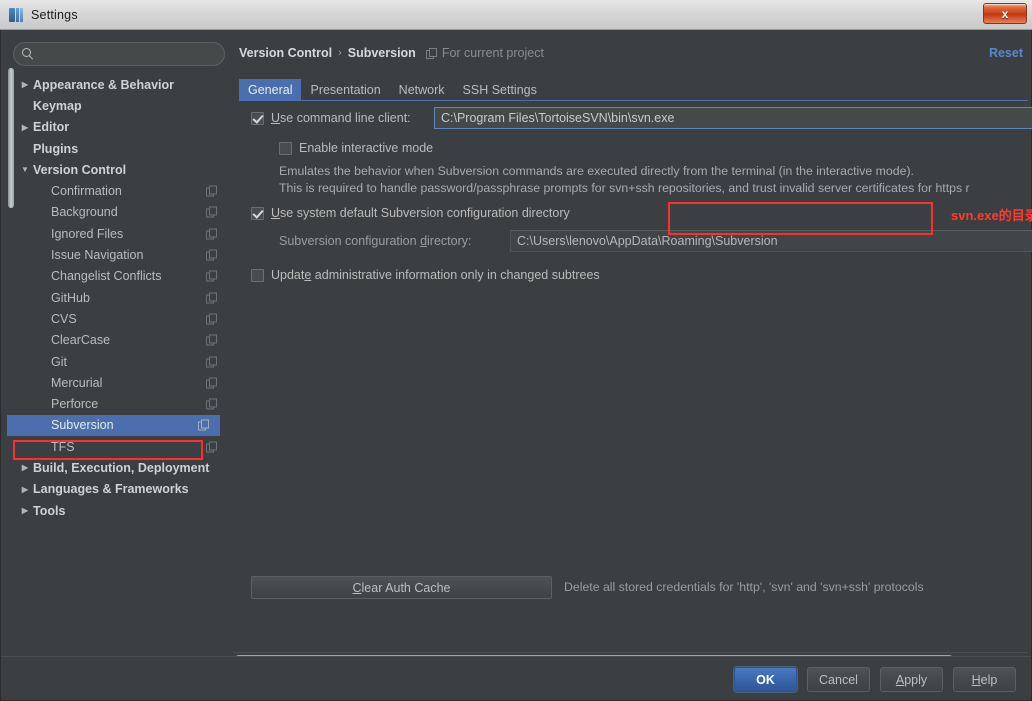 This screenshot has height=701, width=1032. I want to click on chevron-down-icon: ▼, so click(25, 169).